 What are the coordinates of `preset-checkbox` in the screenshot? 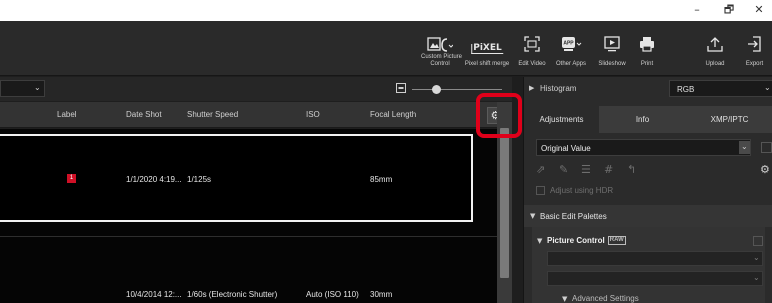 It's located at (766, 147).